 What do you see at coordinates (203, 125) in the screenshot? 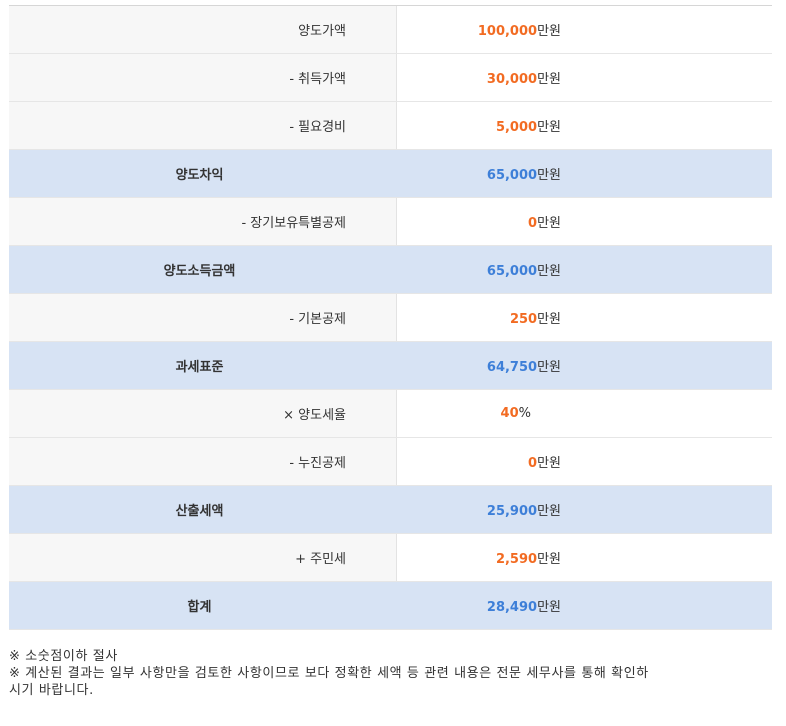
I see `row-label: - 필요경비` at bounding box center [203, 125].